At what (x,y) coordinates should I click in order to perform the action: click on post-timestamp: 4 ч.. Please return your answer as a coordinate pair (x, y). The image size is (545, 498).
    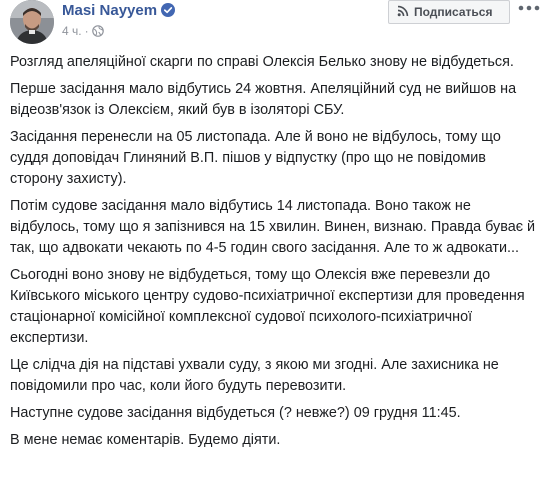
    Looking at the image, I should click on (72, 31).